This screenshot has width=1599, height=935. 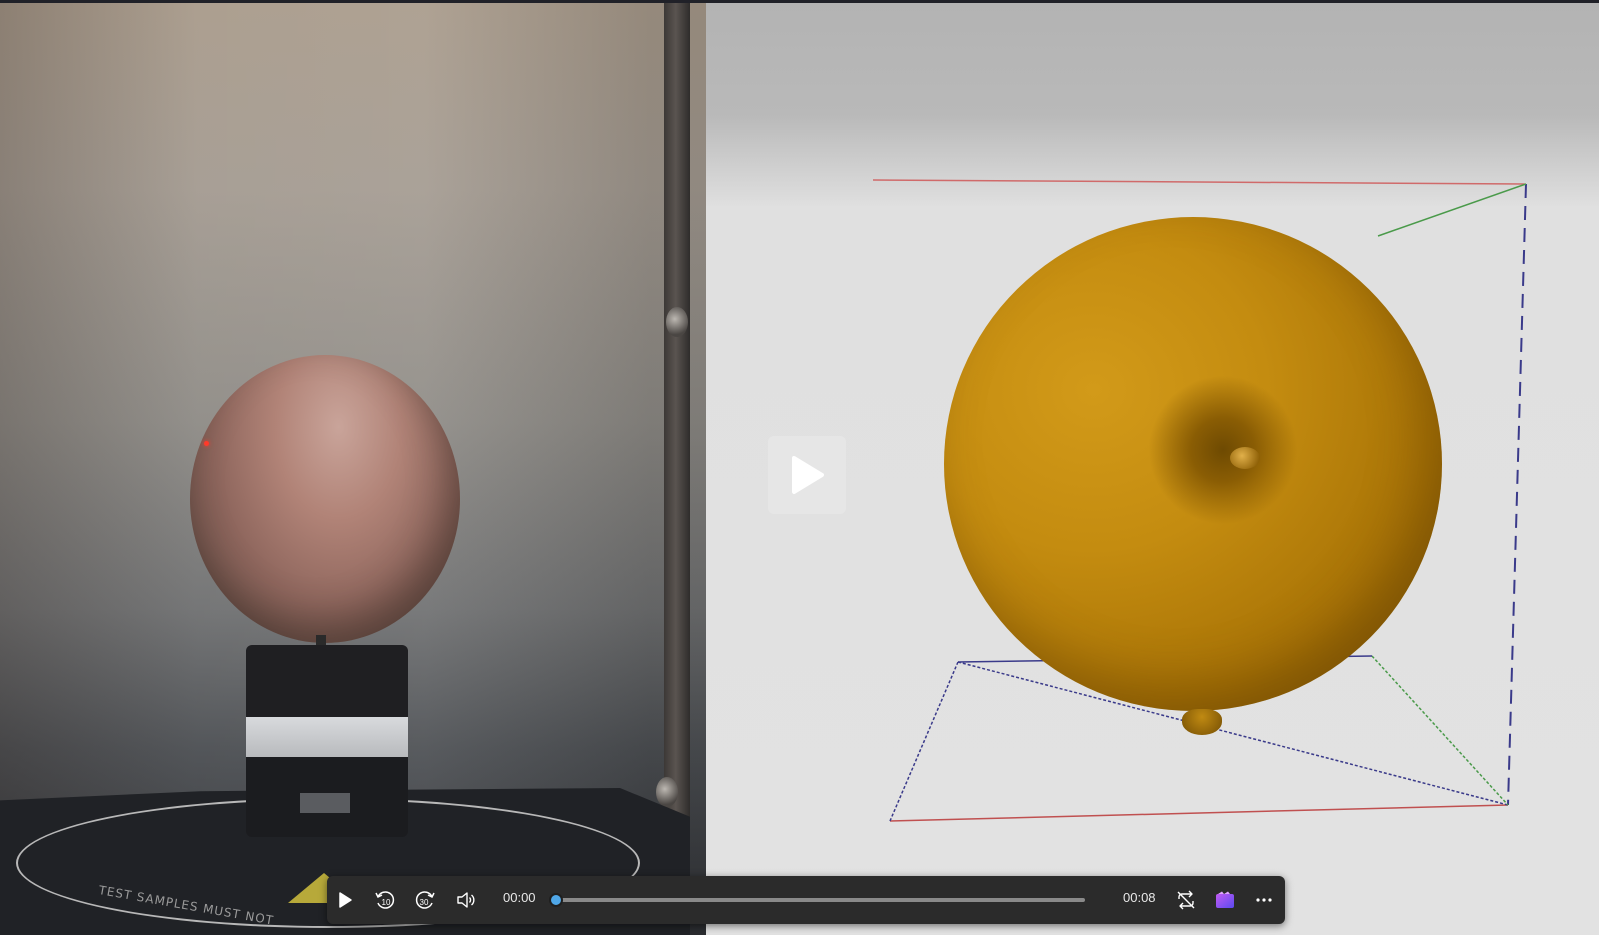 I want to click on skip-back-button: 10, so click(x=385, y=900).